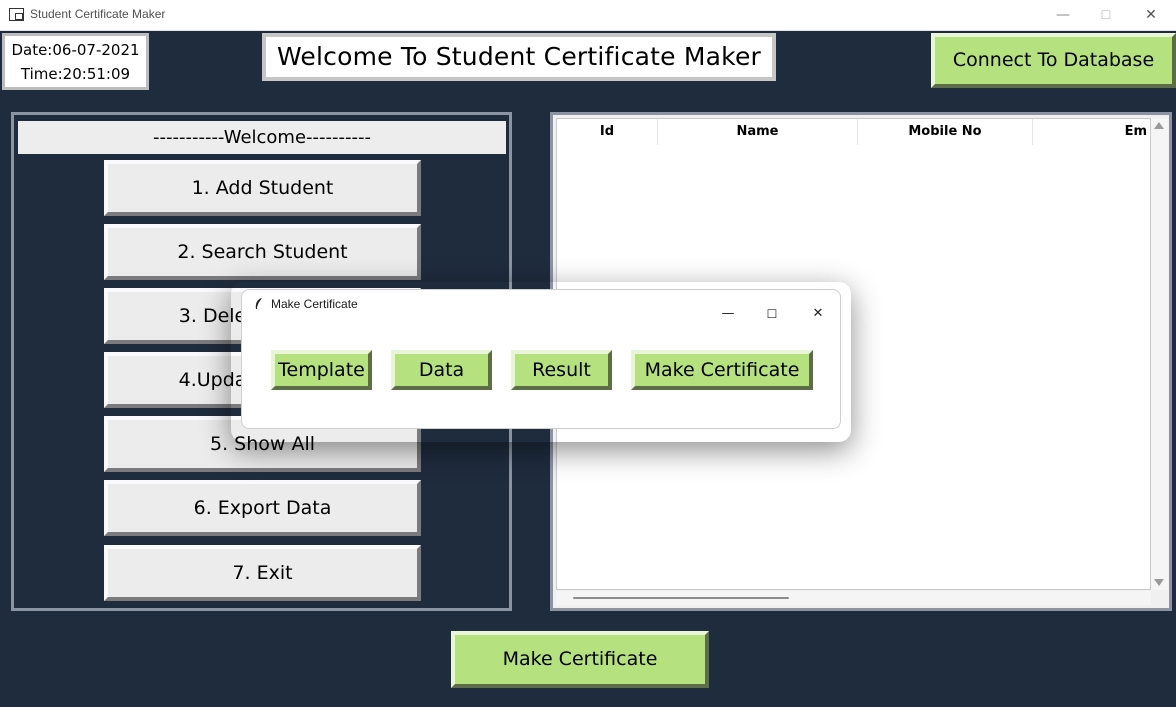 The width and height of the screenshot is (1176, 707). I want to click on dialog-title: Make Certificate, so click(314, 304).